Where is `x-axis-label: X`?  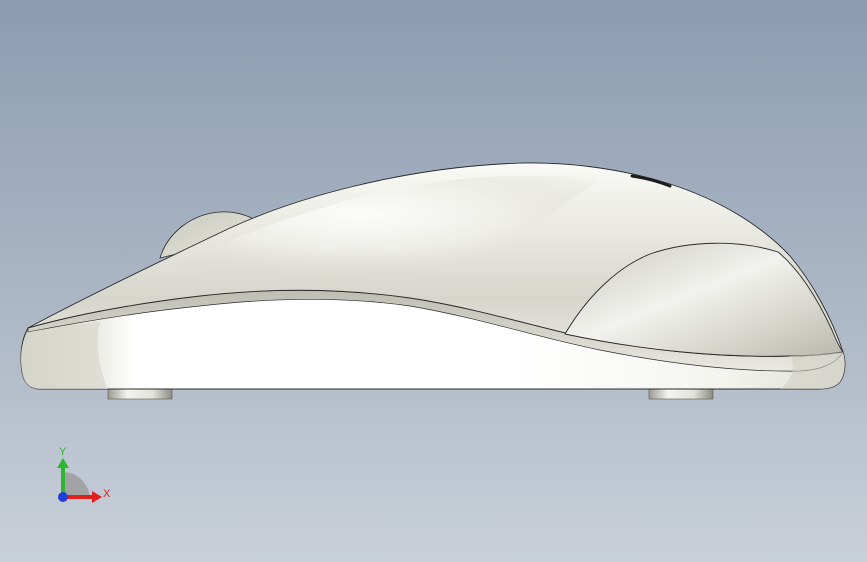 x-axis-label: X is located at coordinates (107, 494).